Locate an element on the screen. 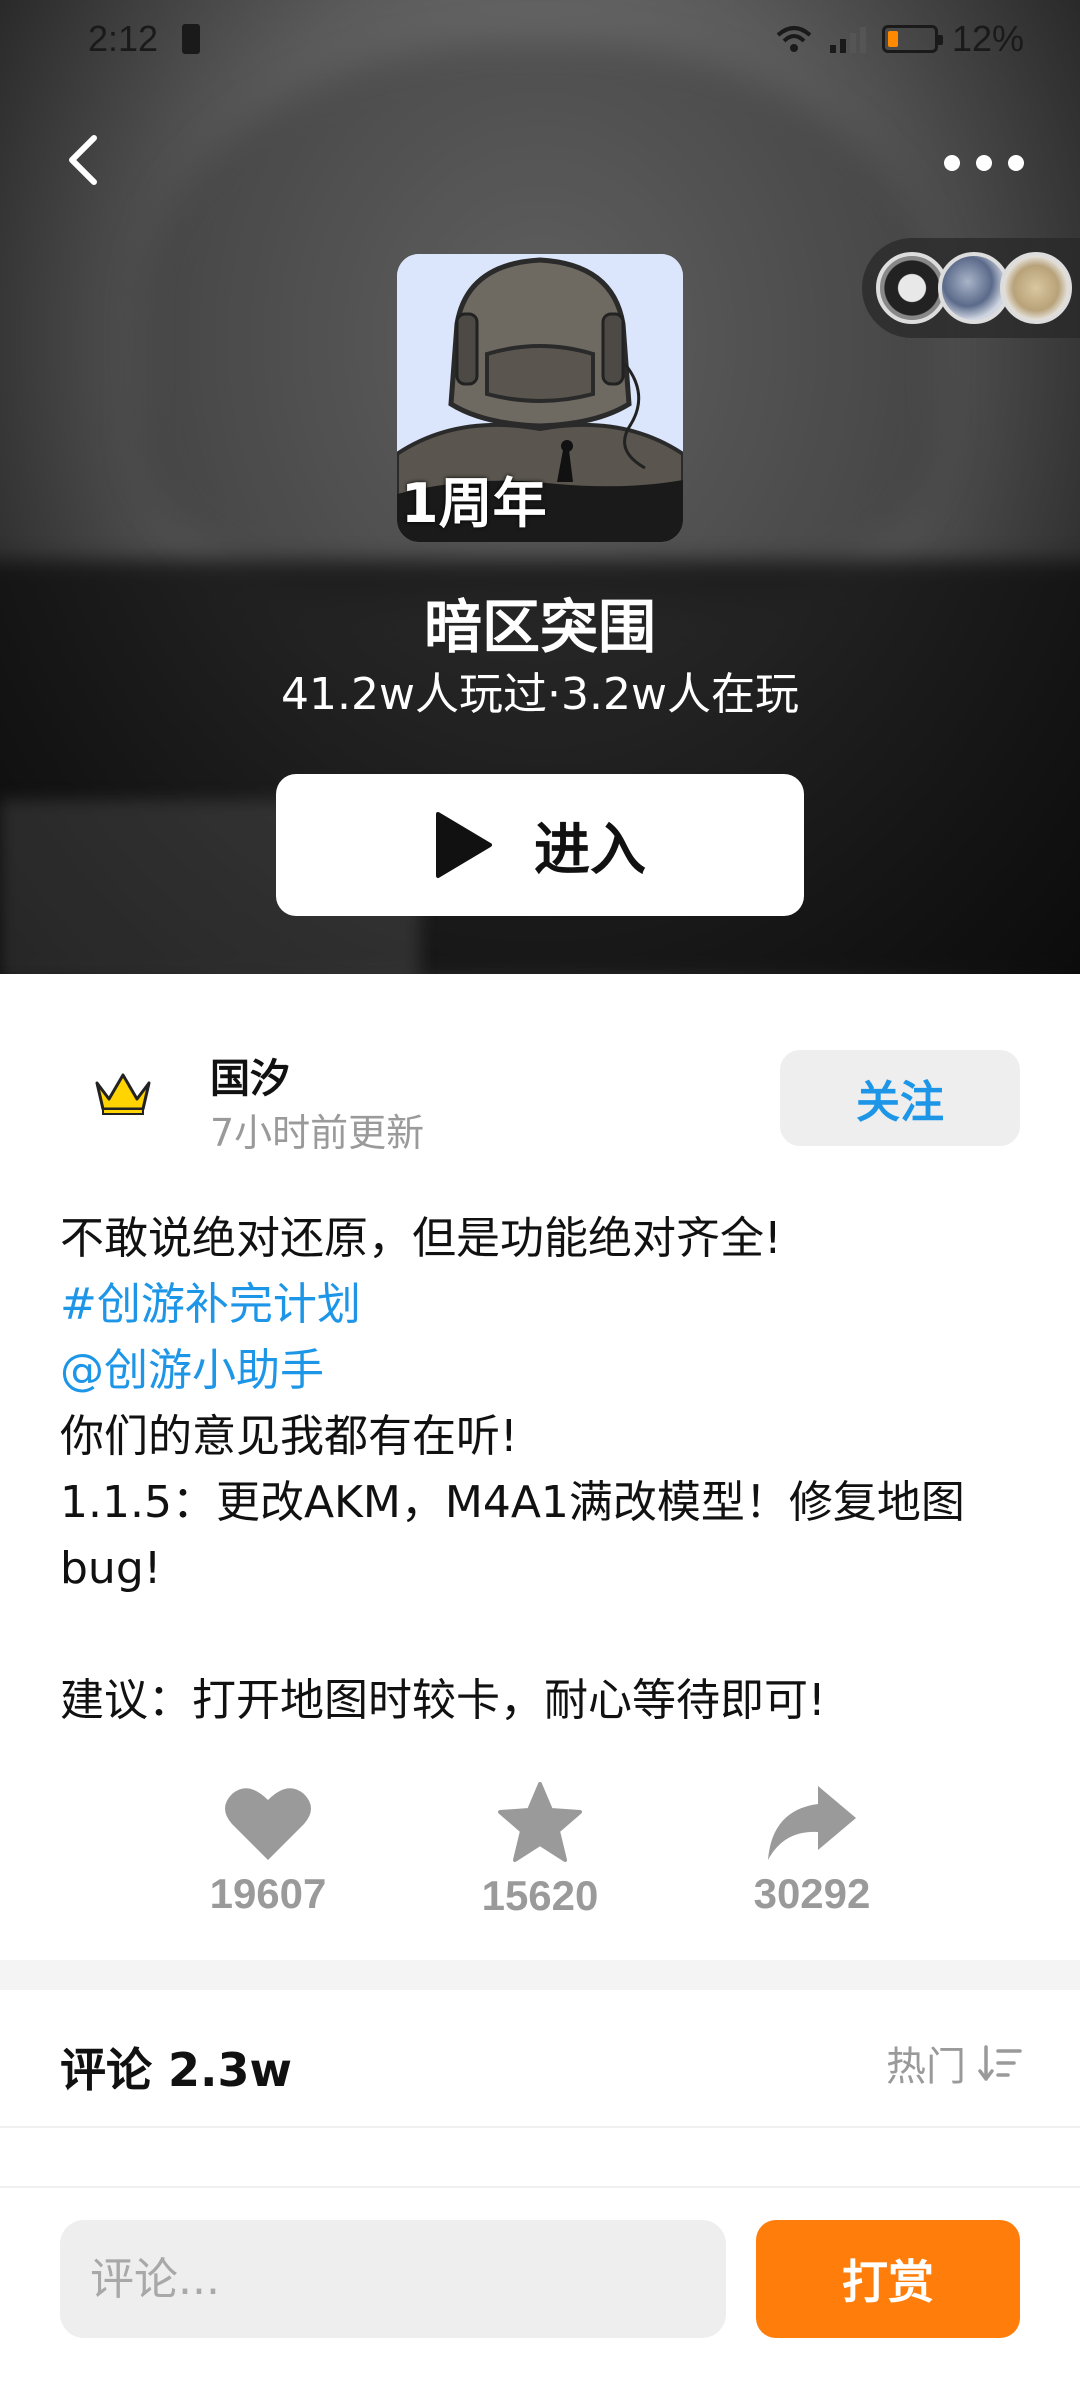 This screenshot has width=1080, height=2400. like-count: 19607 is located at coordinates (268, 1893).